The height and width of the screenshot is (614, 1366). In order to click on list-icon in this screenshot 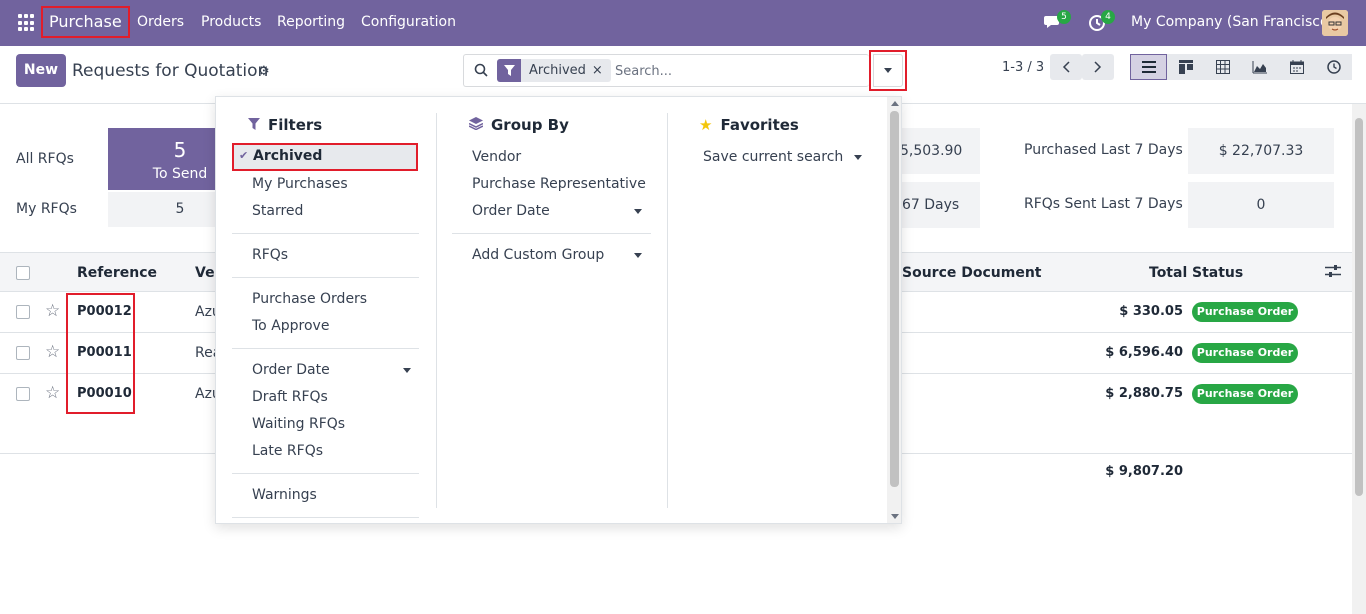, I will do `click(1148, 67)`.